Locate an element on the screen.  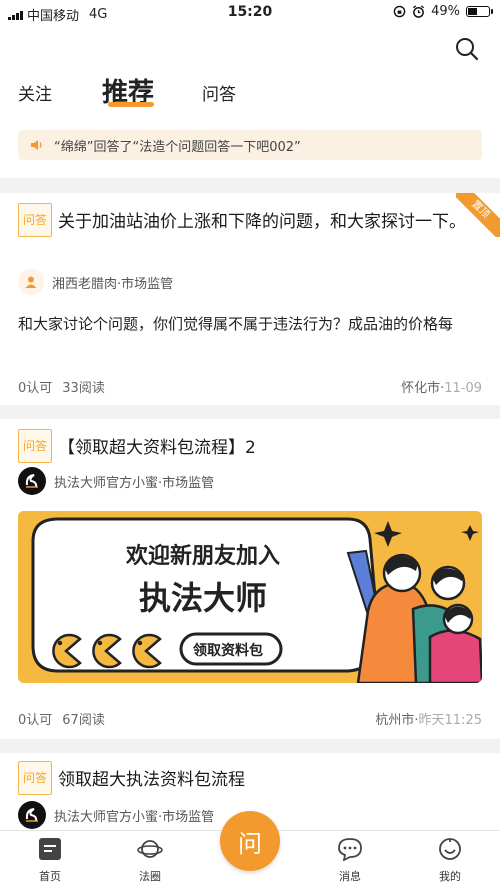
post-title: 【领取超大资料包流程】2 is located at coordinates (157, 448).